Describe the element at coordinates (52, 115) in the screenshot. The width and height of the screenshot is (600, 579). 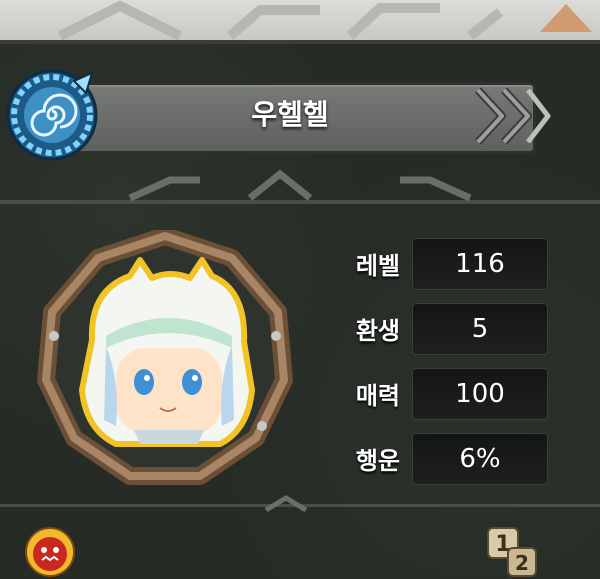
I see `spiral-emblem-icon` at that location.